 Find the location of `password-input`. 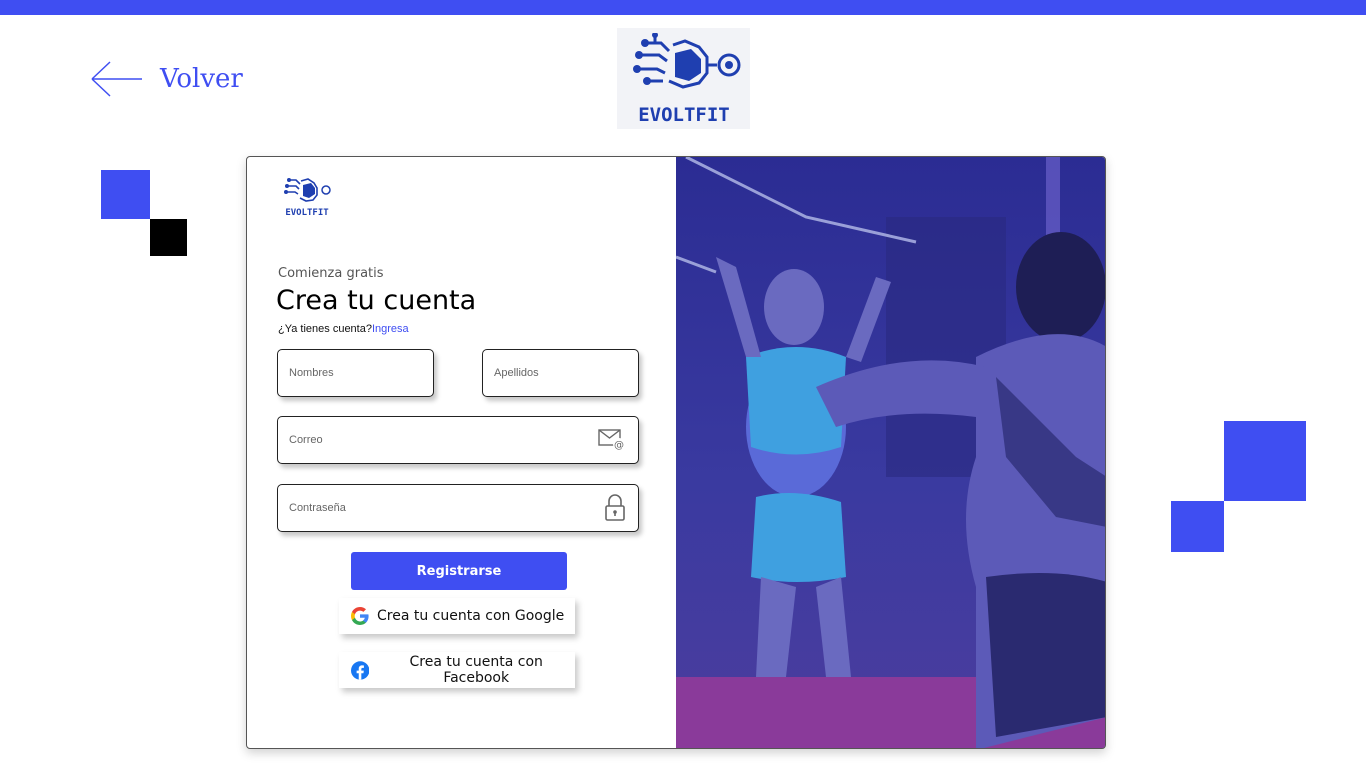

password-input is located at coordinates (439, 508).